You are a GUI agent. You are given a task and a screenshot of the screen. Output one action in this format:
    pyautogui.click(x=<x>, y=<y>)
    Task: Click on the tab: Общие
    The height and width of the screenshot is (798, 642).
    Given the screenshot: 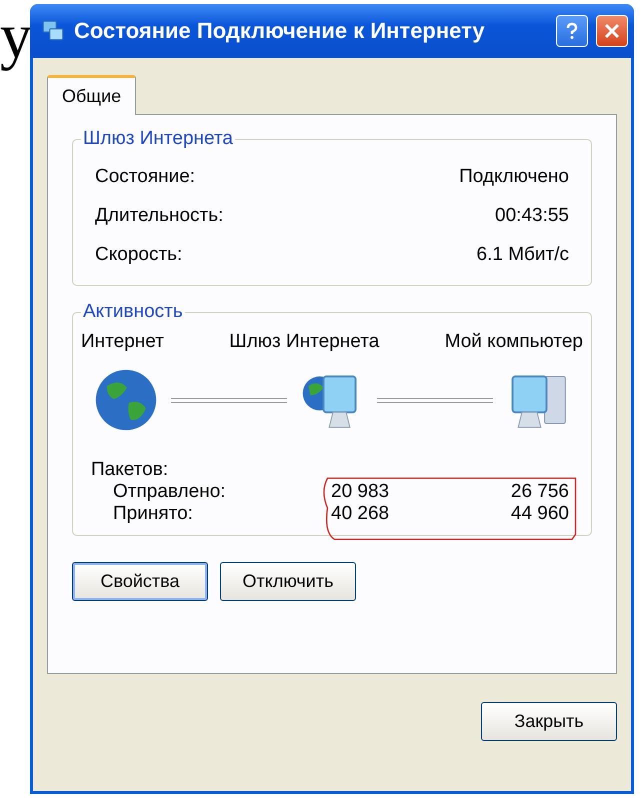 What is the action you would take?
    pyautogui.click(x=91, y=95)
    